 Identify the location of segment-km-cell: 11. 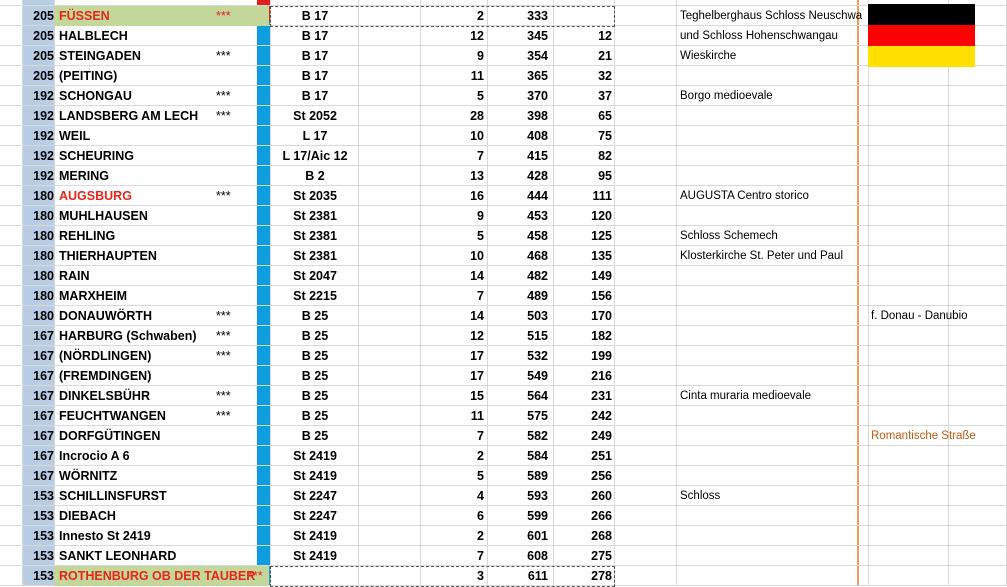
(452, 416).